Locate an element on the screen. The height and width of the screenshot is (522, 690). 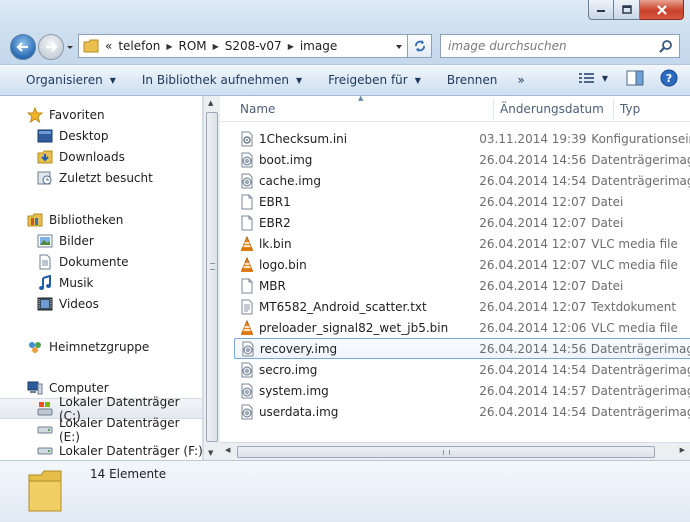
minimize-button is located at coordinates (601, 10).